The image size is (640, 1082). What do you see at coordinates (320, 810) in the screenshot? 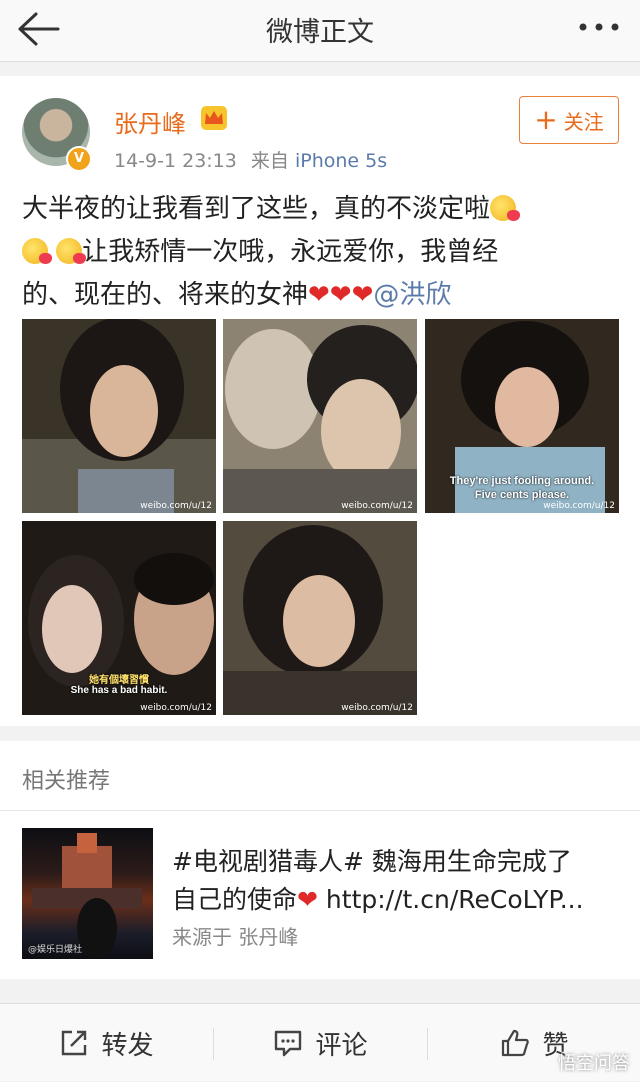
I see `divider` at bounding box center [320, 810].